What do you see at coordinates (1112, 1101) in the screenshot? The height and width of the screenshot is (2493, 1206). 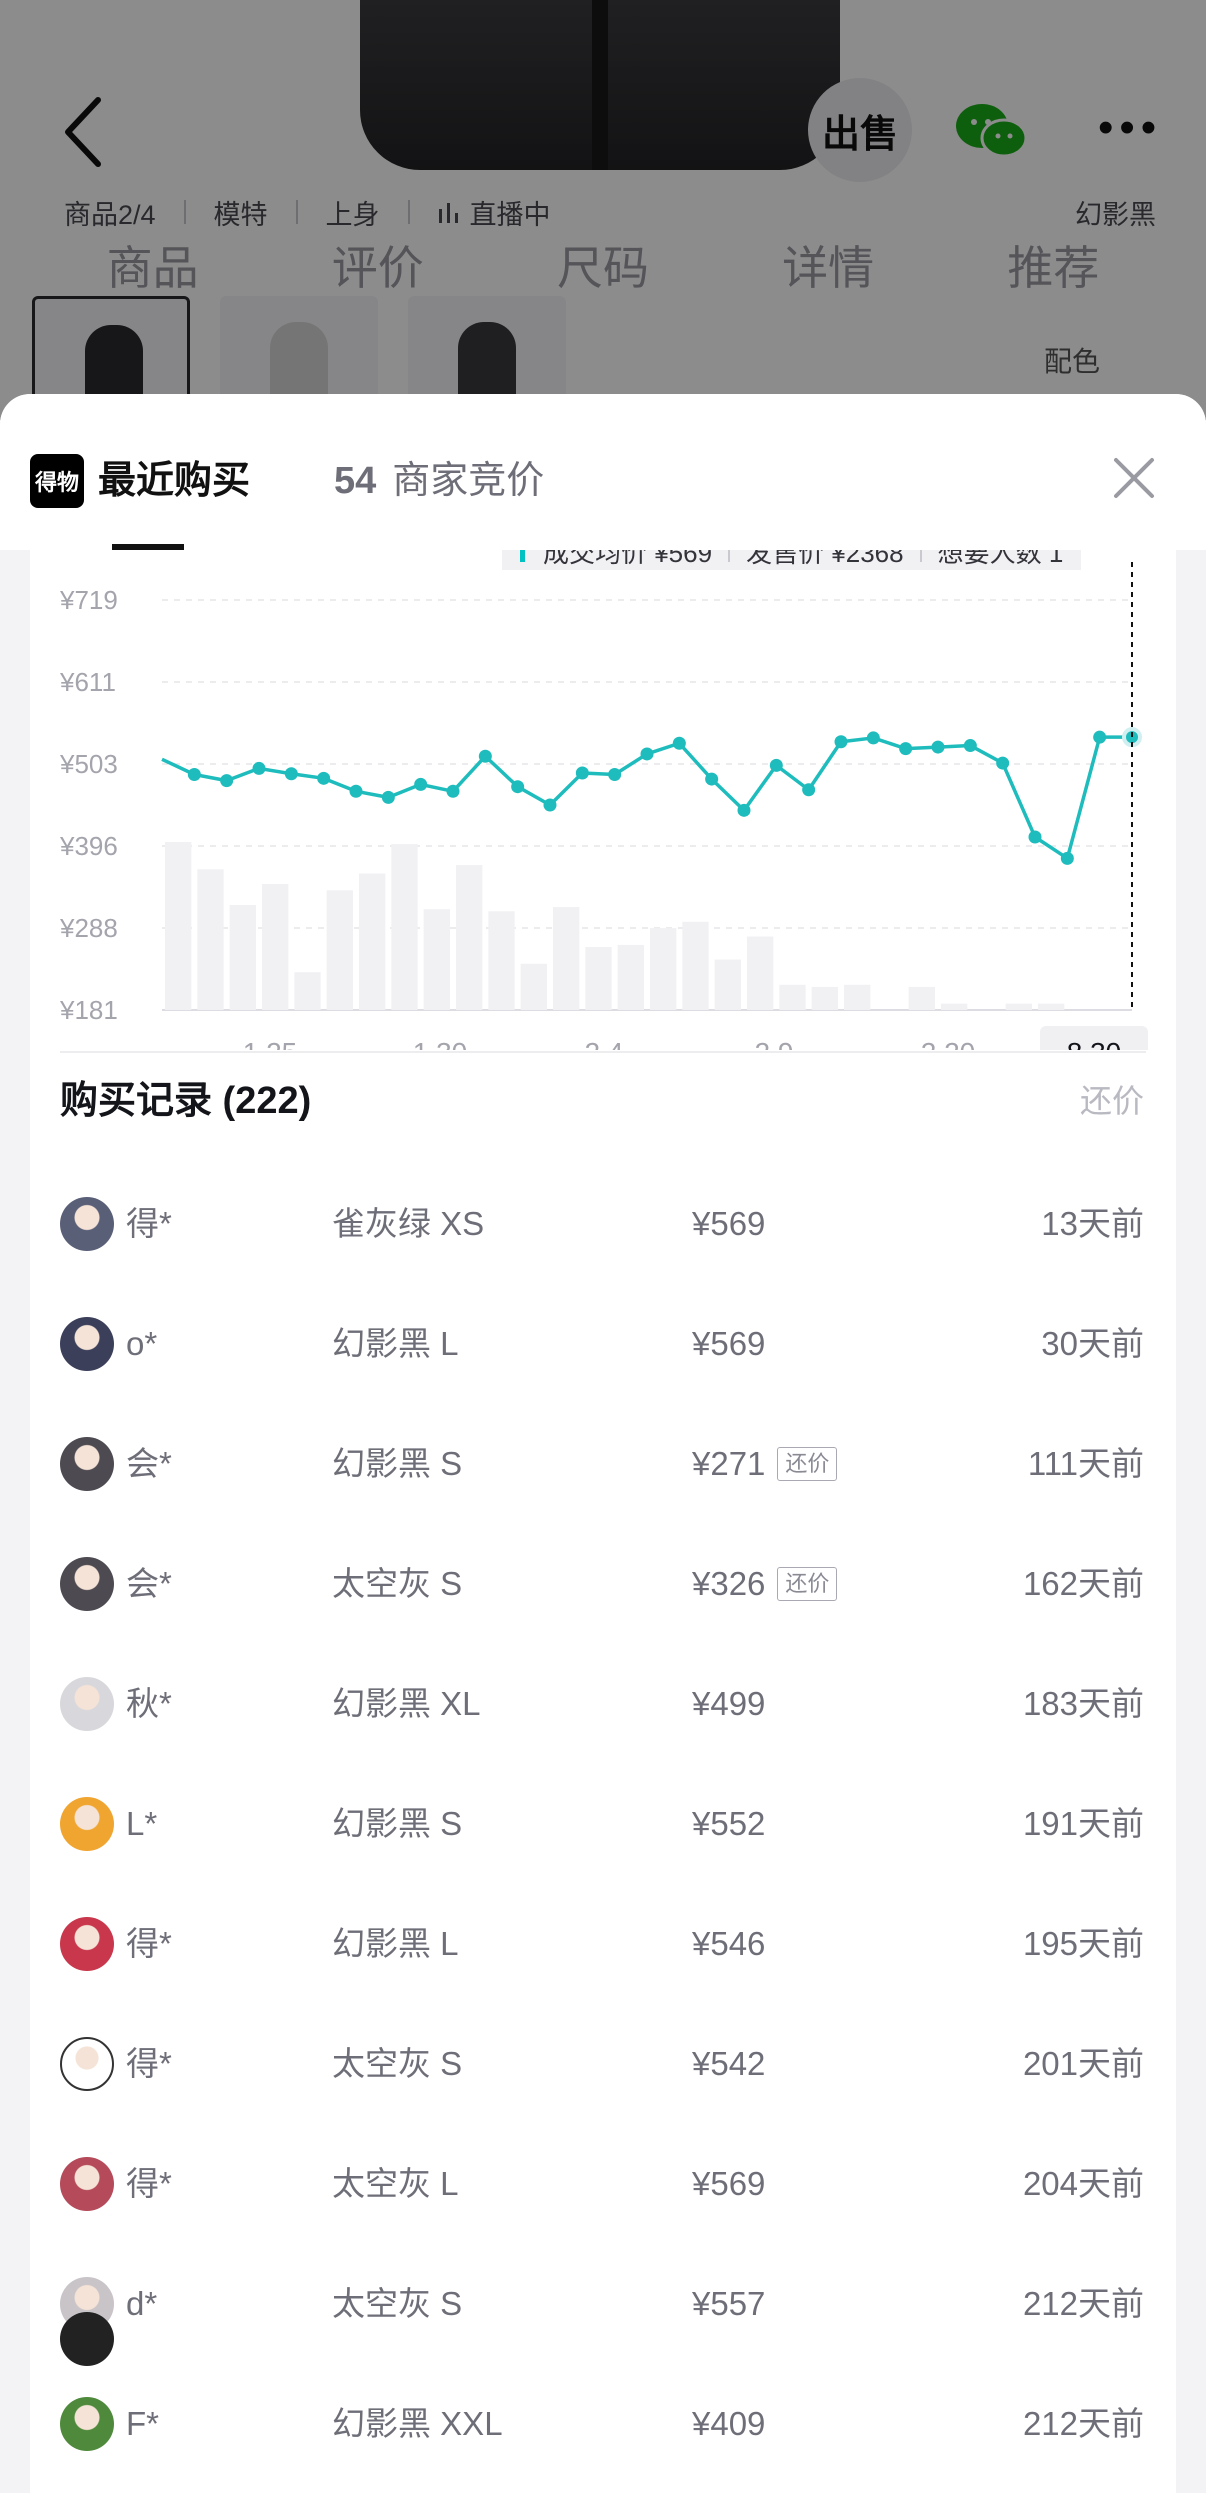 I see `offer-button: 还价` at bounding box center [1112, 1101].